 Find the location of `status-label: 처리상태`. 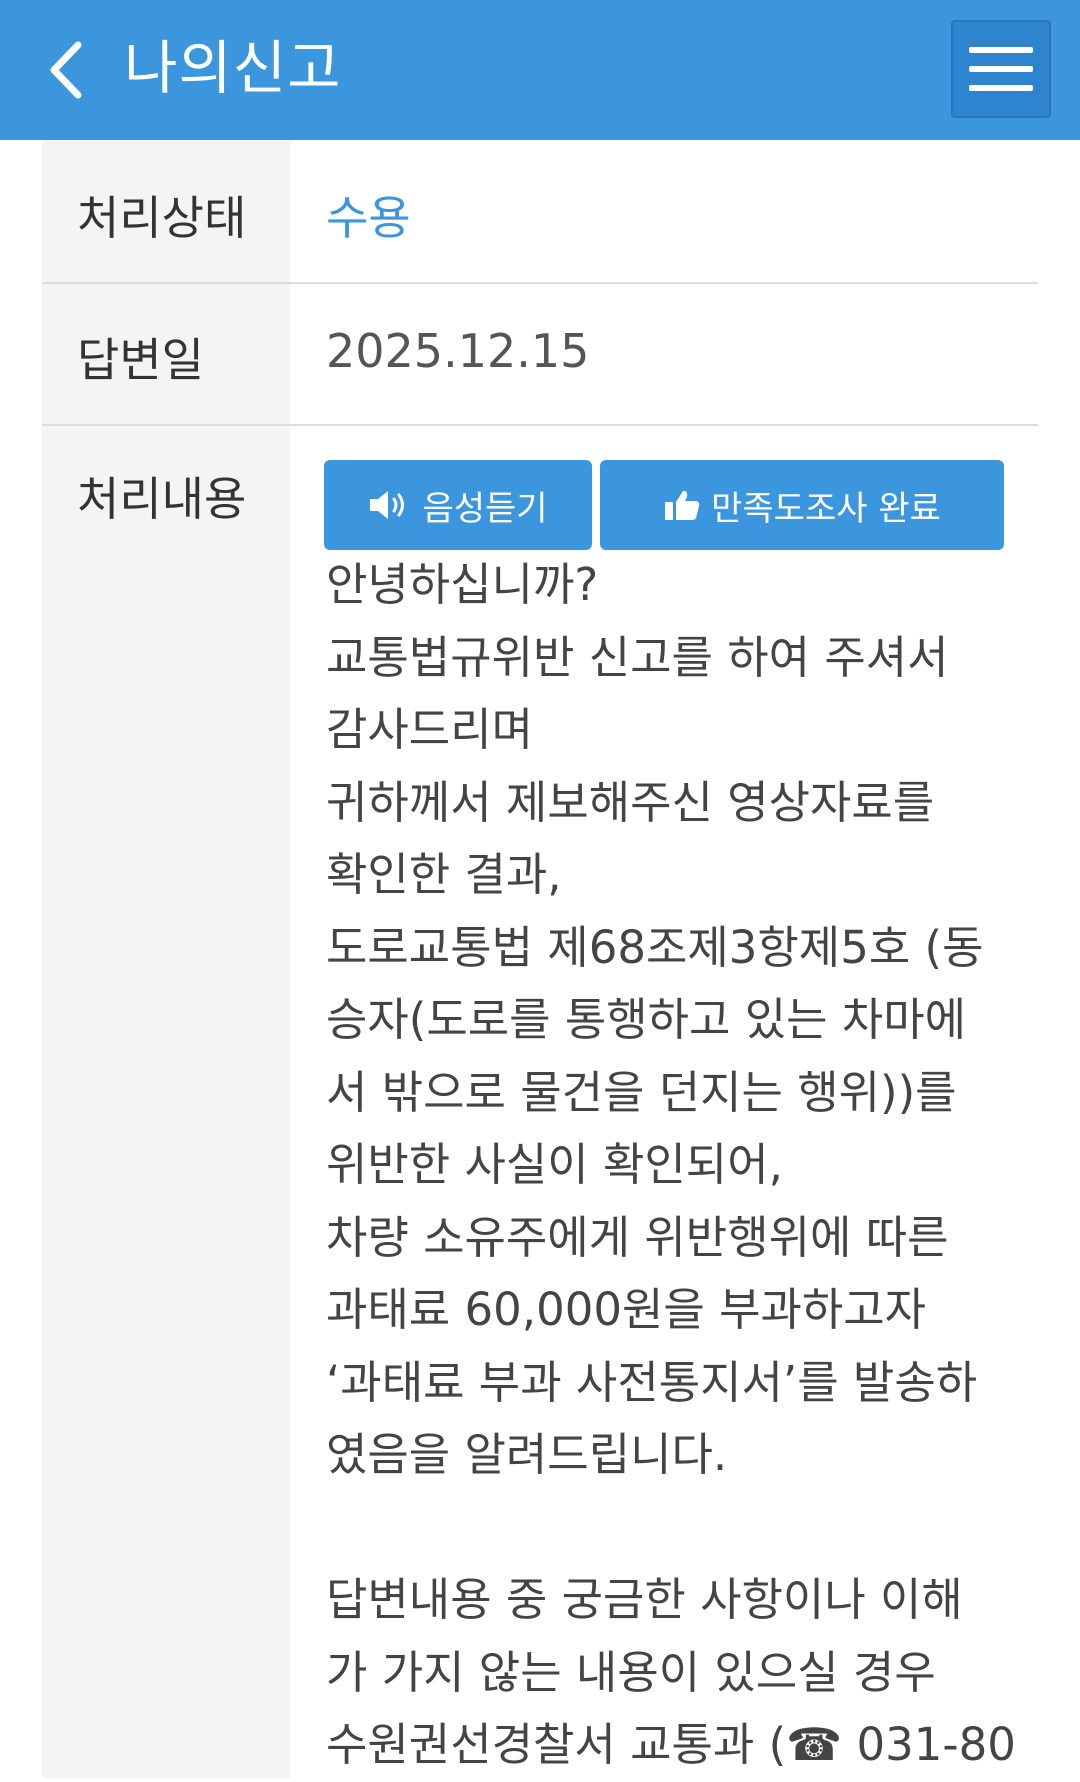

status-label: 처리상태 is located at coordinates (162, 218).